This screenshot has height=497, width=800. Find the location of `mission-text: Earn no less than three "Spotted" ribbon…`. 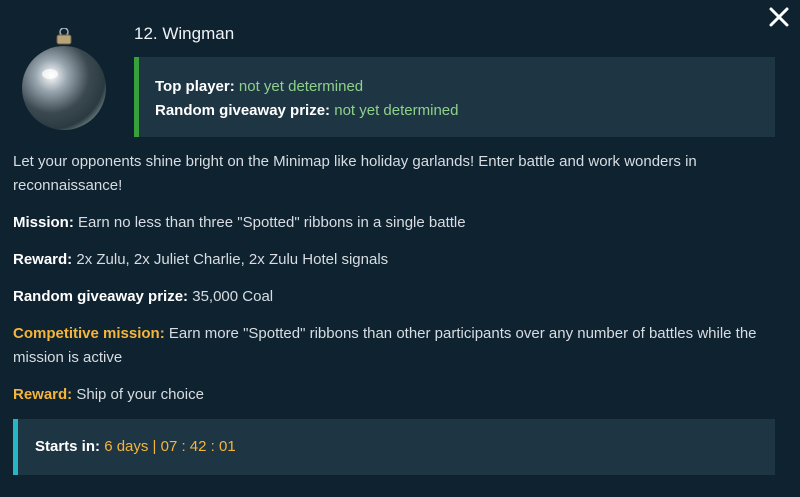

mission-text: Earn no less than three "Spotted" ribbon… is located at coordinates (272, 222).